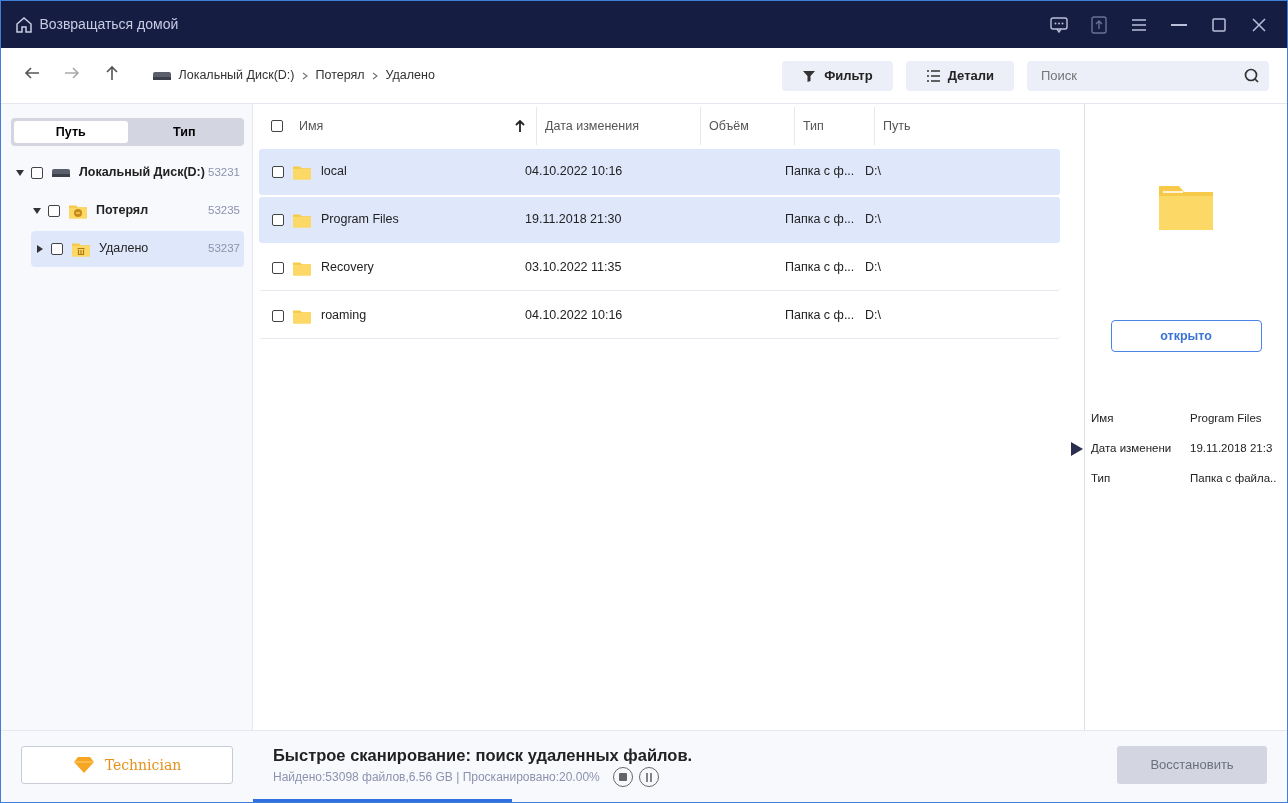 This screenshot has height=803, width=1288. What do you see at coordinates (1226, 419) in the screenshot?
I see `property-value: Program Files` at bounding box center [1226, 419].